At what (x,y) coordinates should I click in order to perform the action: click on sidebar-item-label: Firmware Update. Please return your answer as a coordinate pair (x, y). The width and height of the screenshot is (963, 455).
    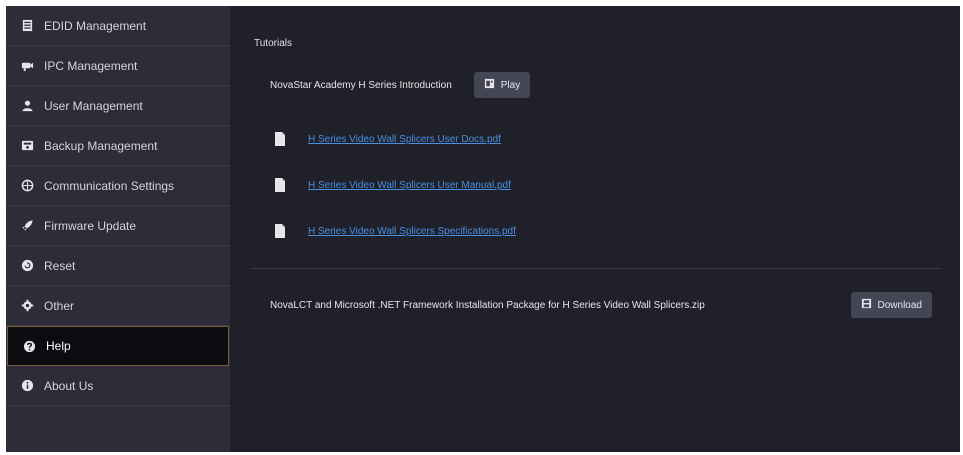
    Looking at the image, I should click on (90, 225).